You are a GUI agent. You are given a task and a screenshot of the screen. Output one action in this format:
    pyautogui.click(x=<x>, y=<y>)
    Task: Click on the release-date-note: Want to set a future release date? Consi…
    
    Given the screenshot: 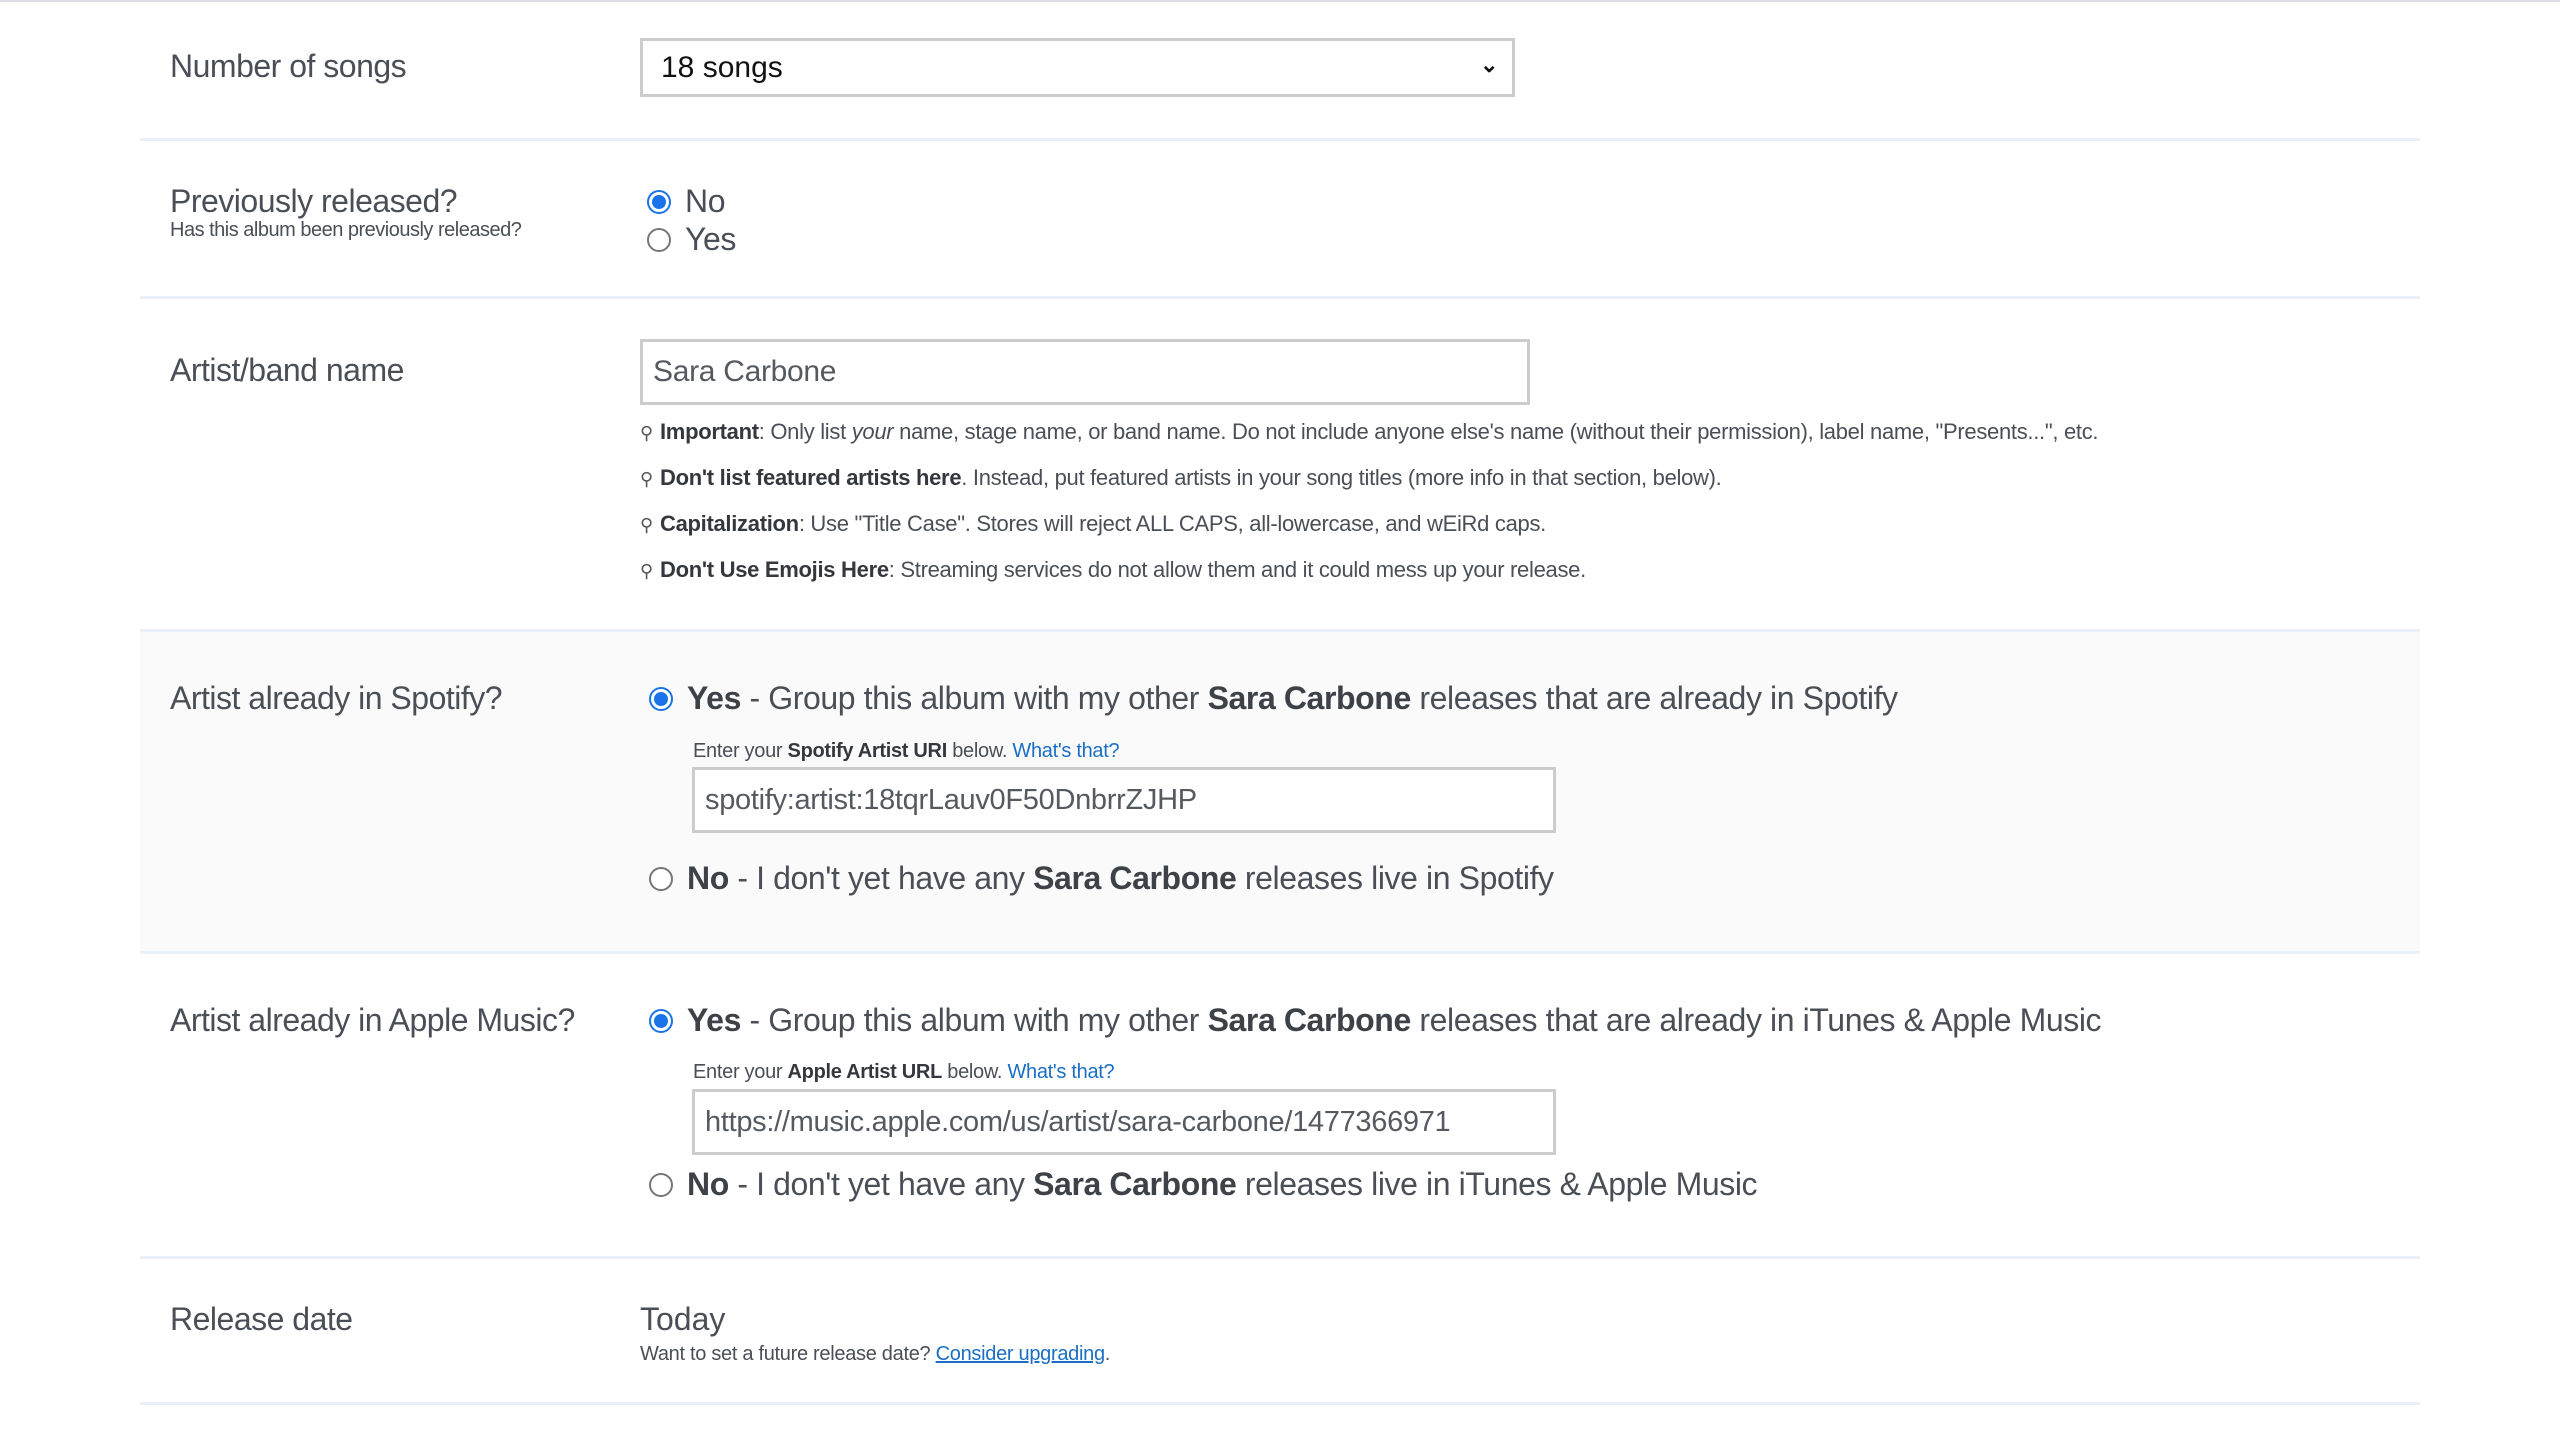 What is the action you would take?
    pyautogui.click(x=875, y=1354)
    